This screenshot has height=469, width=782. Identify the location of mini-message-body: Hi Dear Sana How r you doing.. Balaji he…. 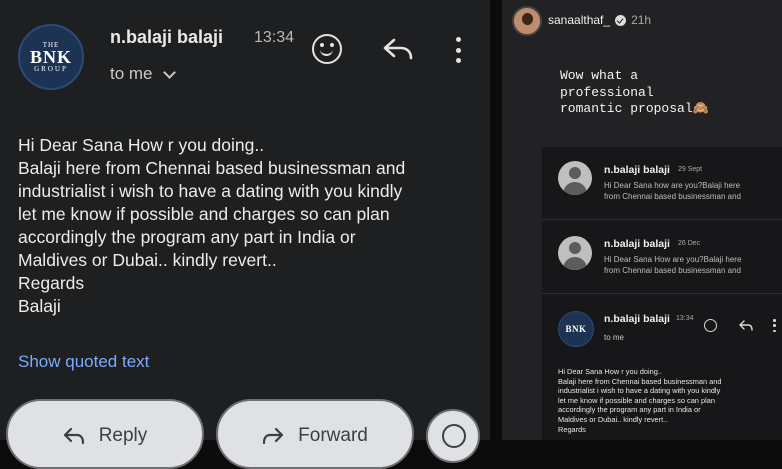
(640, 400).